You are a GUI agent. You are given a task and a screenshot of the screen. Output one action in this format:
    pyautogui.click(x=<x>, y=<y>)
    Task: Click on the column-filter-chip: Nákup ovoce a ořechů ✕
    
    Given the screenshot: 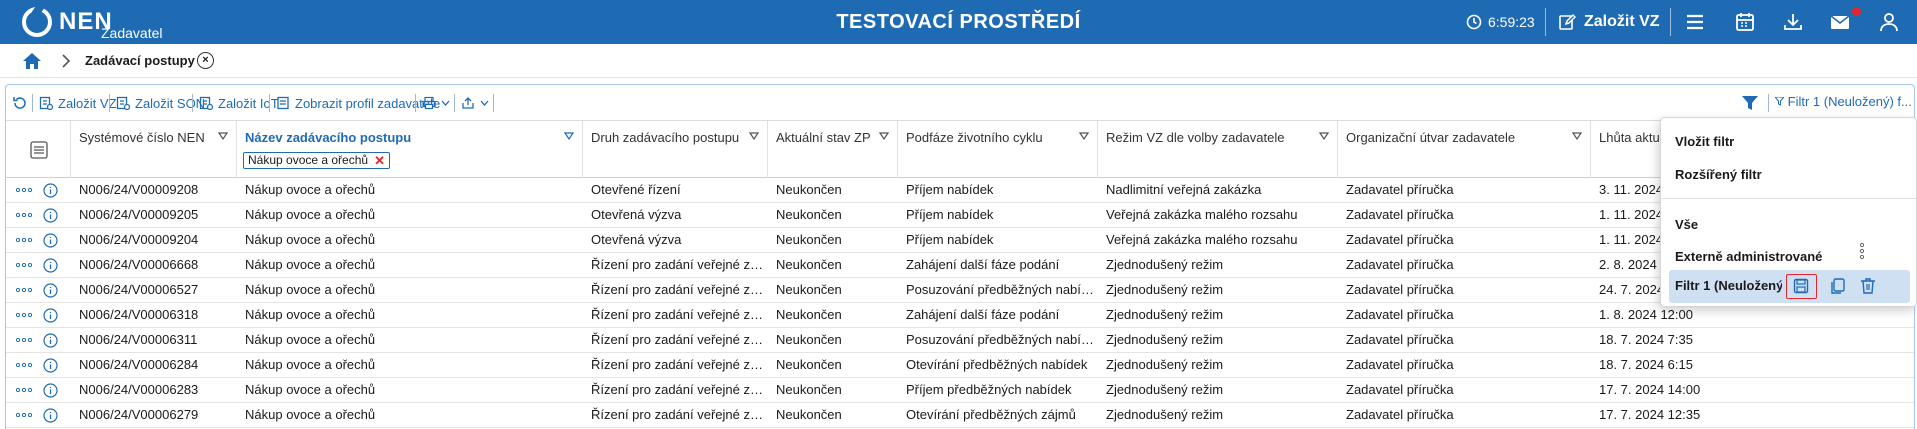 What is the action you would take?
    pyautogui.click(x=316, y=160)
    